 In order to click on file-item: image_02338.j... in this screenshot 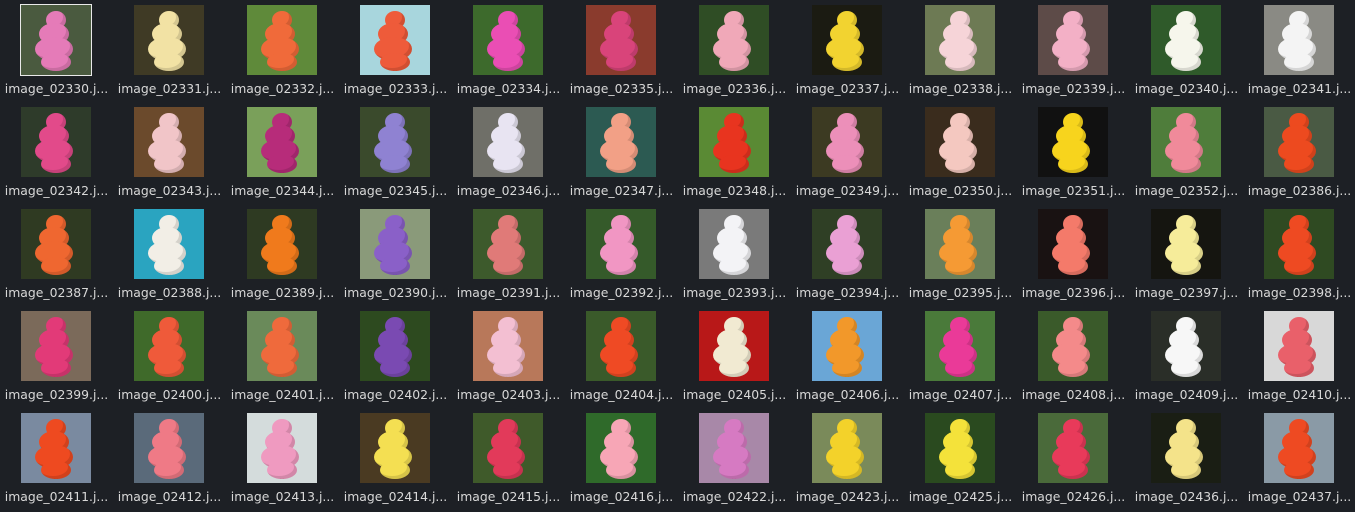, I will do `click(960, 51)`.